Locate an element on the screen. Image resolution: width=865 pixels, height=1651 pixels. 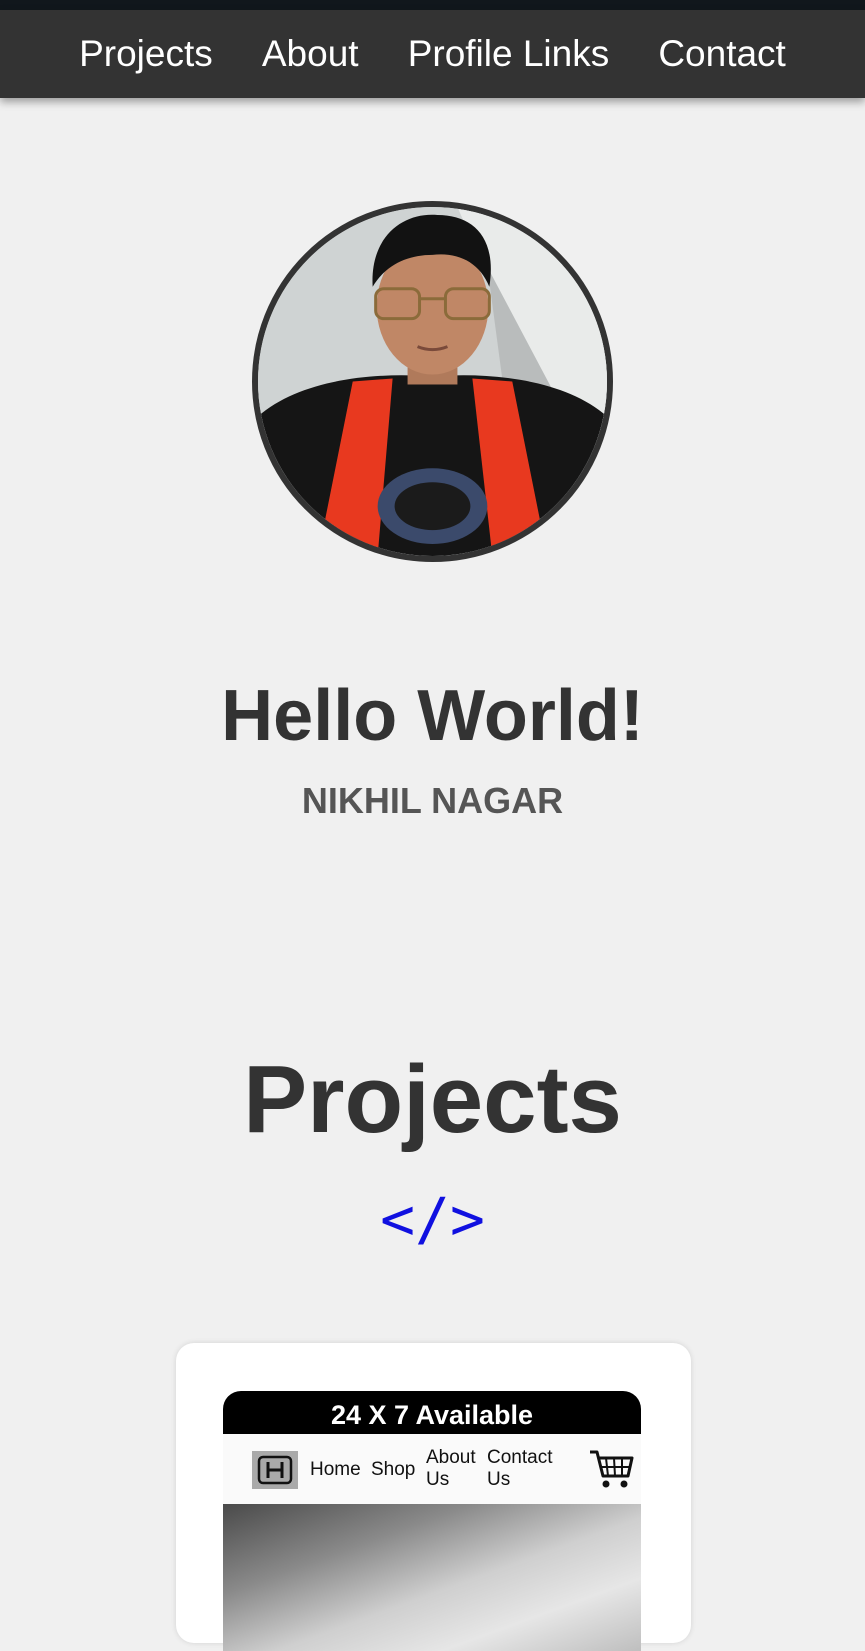
preview-navbar: Home Shop About Us Contact Us is located at coordinates (432, 1469).